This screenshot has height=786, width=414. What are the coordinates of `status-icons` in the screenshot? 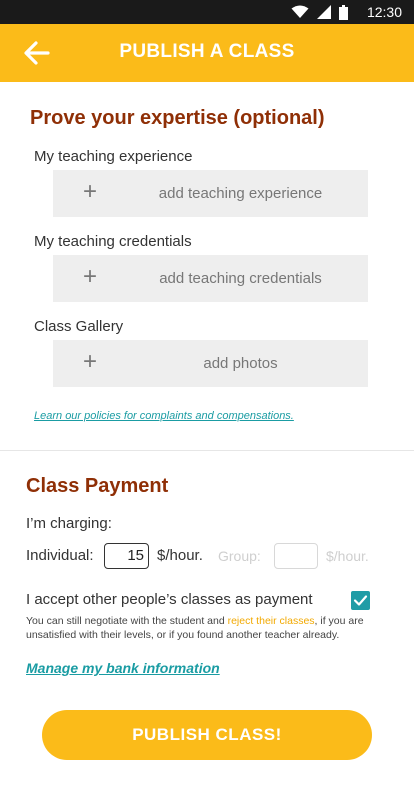 It's located at (319, 12).